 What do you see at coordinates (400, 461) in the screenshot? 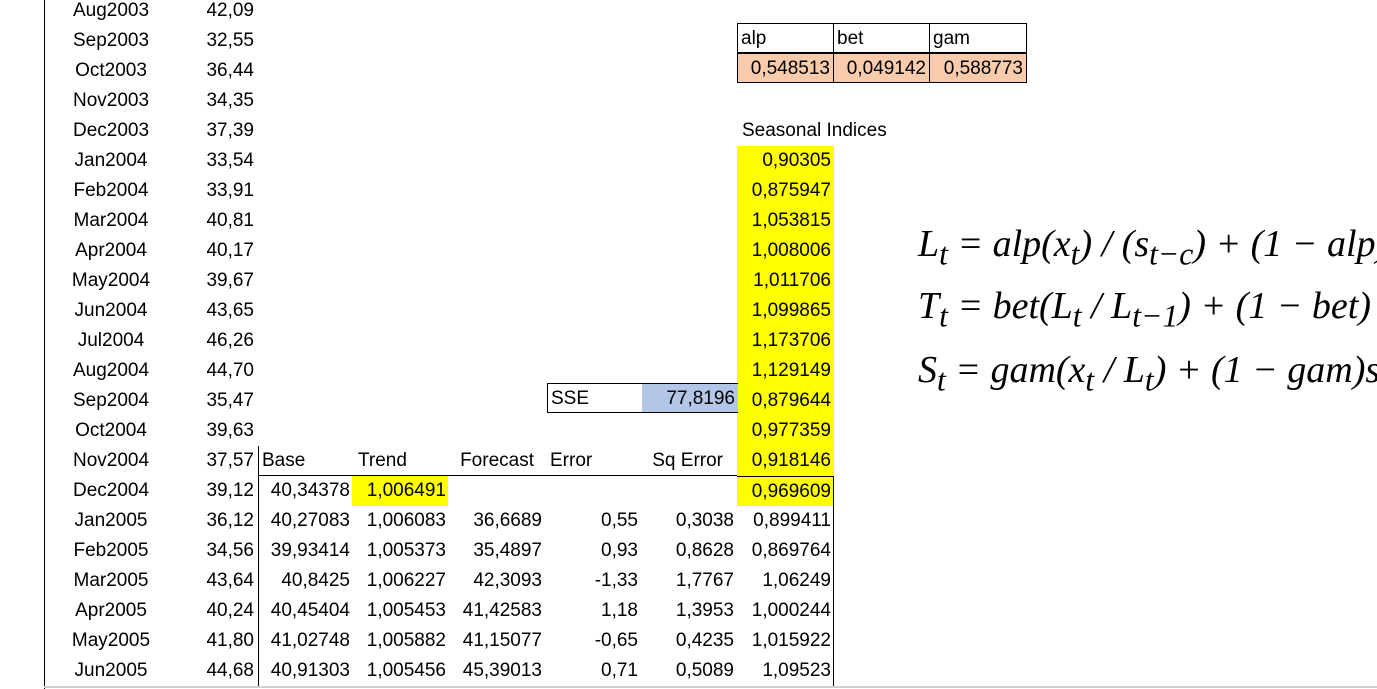
I see `header-trend: Trend` at bounding box center [400, 461].